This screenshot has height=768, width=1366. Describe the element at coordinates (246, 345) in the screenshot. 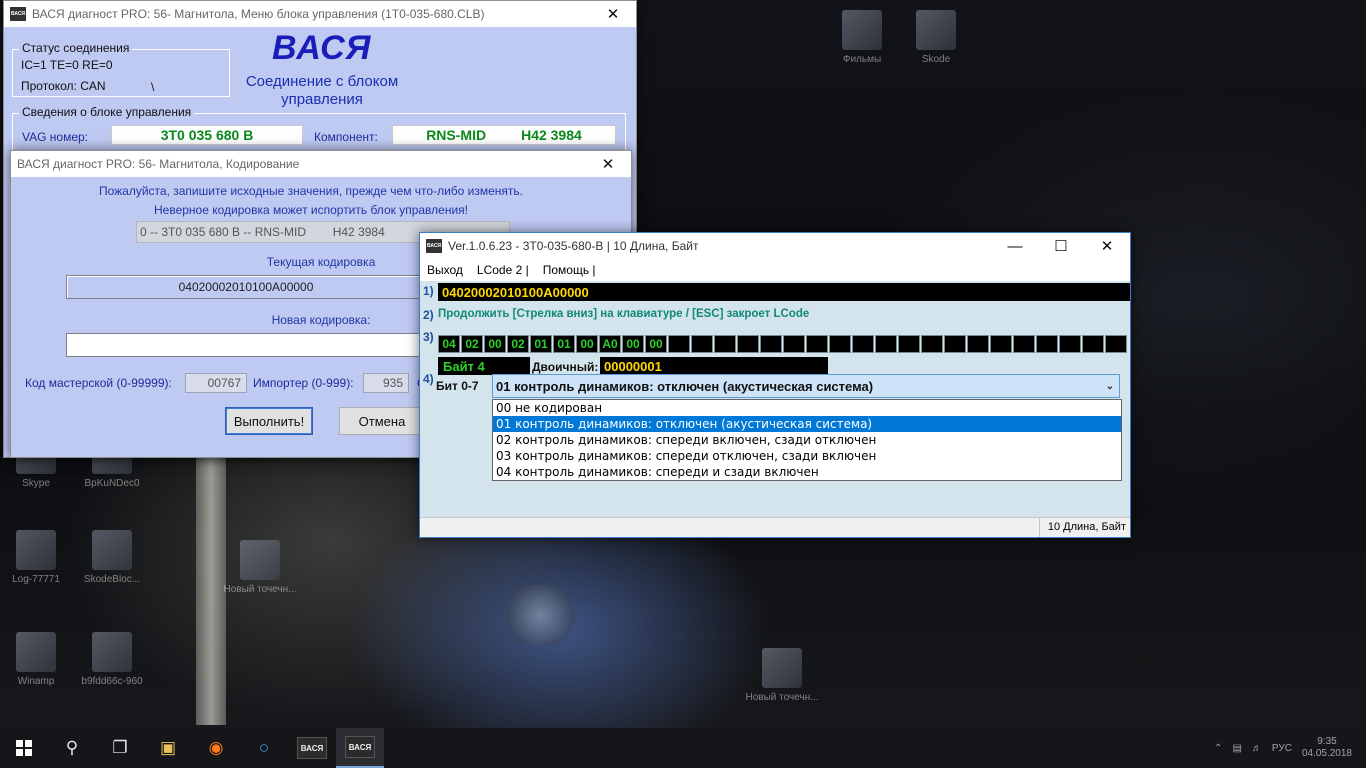

I see `new-coding-input` at that location.